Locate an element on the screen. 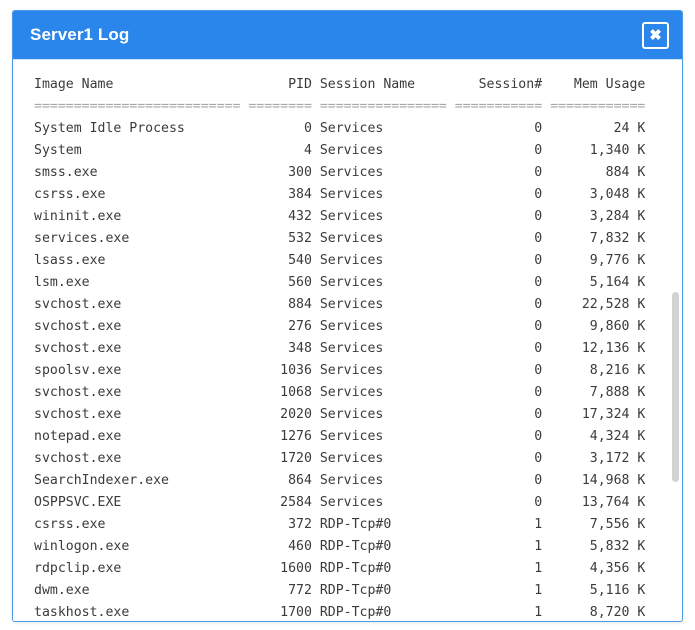  dialog-titlebar: Server1 Log ✖ is located at coordinates (347, 35).